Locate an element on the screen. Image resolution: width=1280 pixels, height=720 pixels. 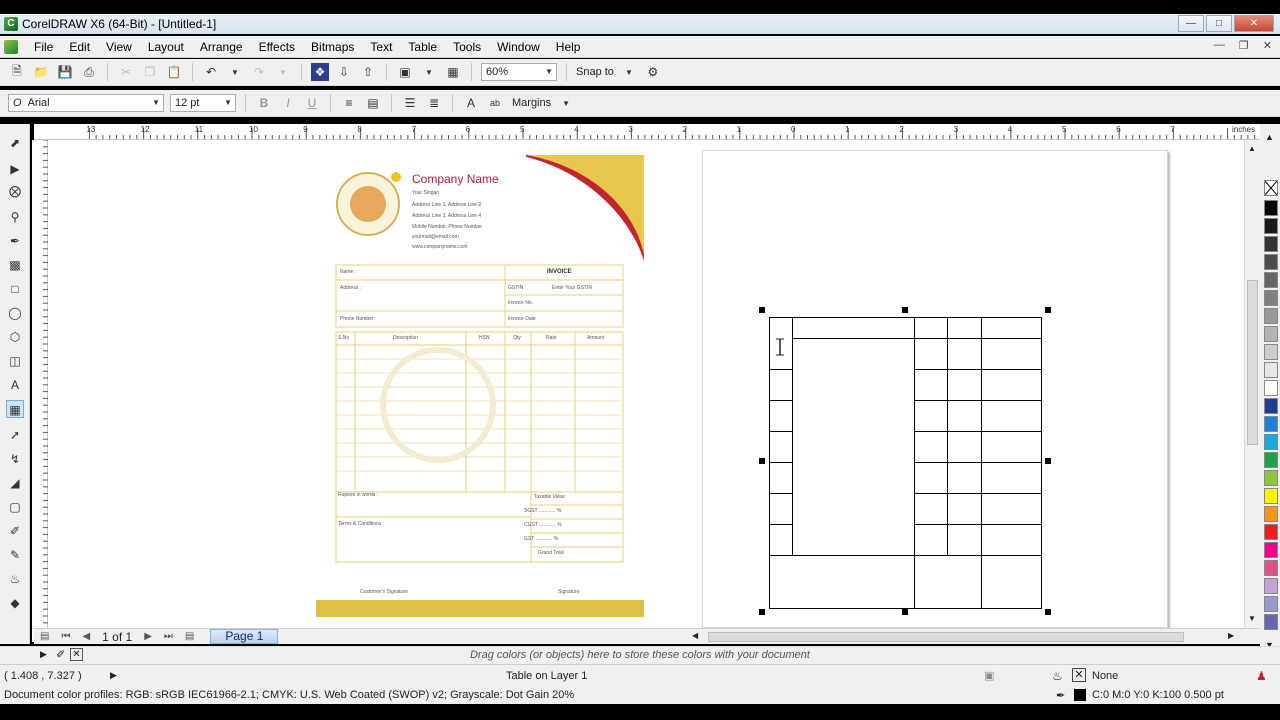
first-page-icon: ⏮ is located at coordinates (65, 636).